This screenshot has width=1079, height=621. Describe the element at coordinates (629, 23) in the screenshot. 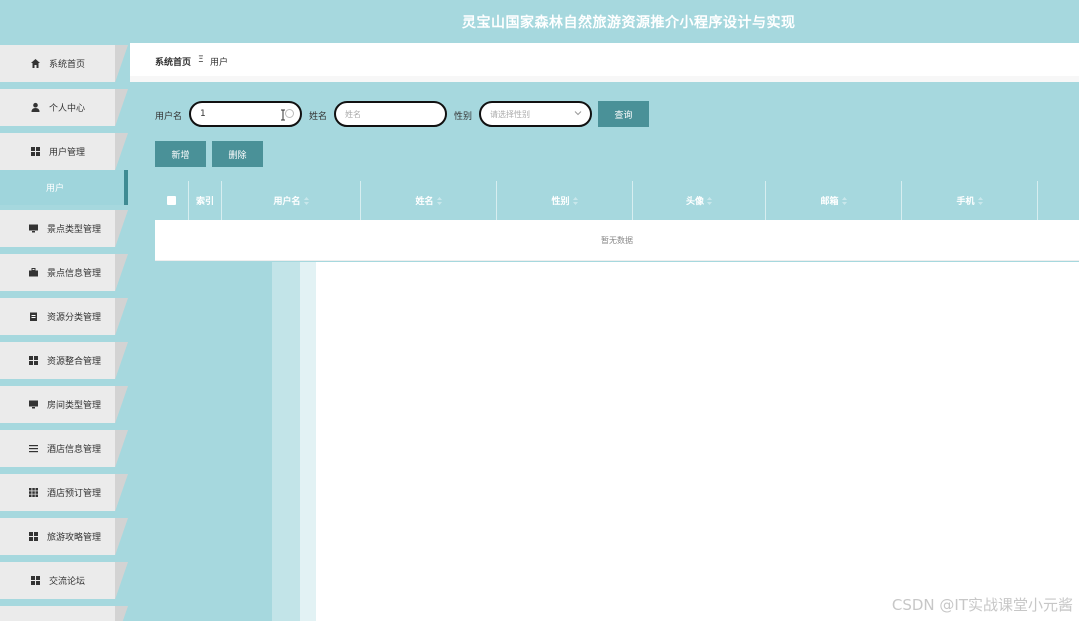

I see `app-title: 灵宝山国家森林自然旅游资源推介小程序设计与实现` at that location.